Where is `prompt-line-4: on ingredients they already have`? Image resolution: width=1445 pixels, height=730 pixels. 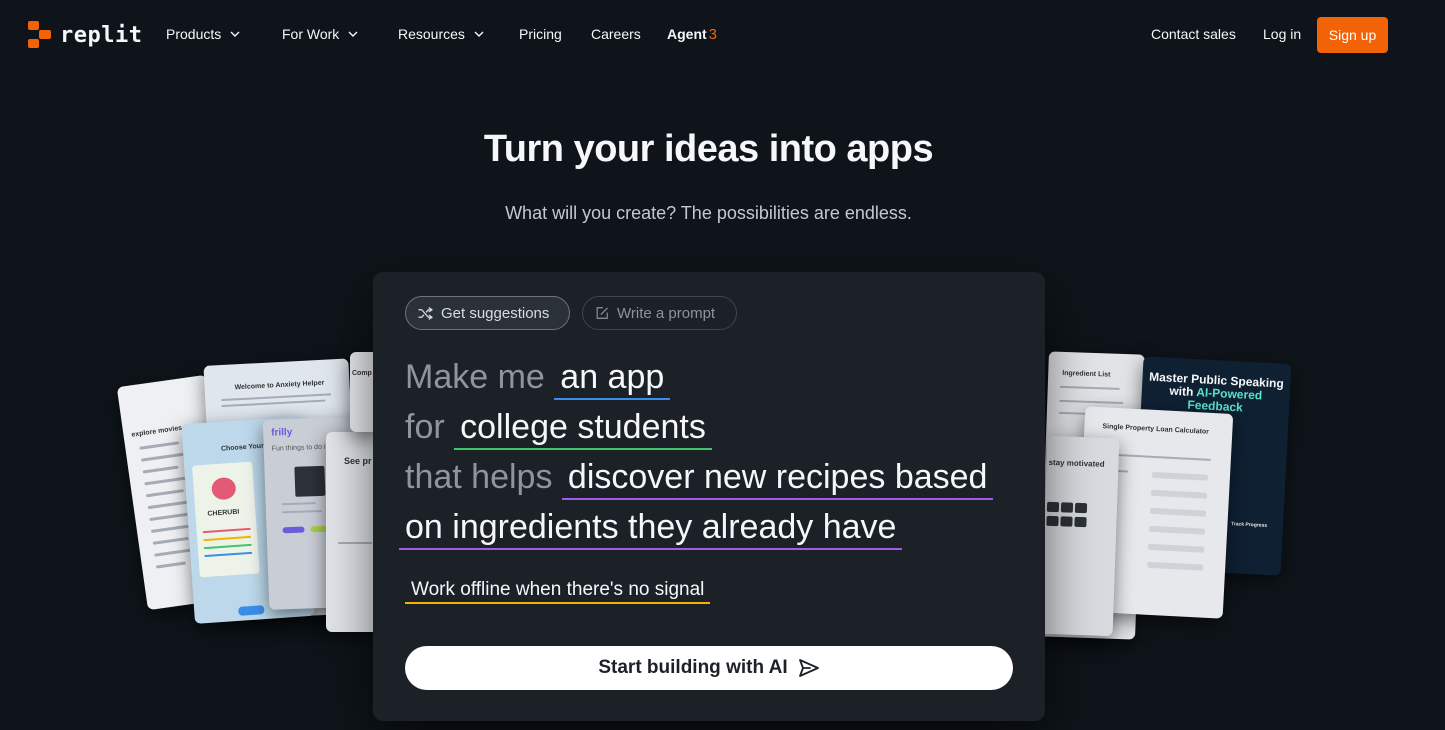
prompt-line-4: on ingredients they already have is located at coordinates (651, 529).